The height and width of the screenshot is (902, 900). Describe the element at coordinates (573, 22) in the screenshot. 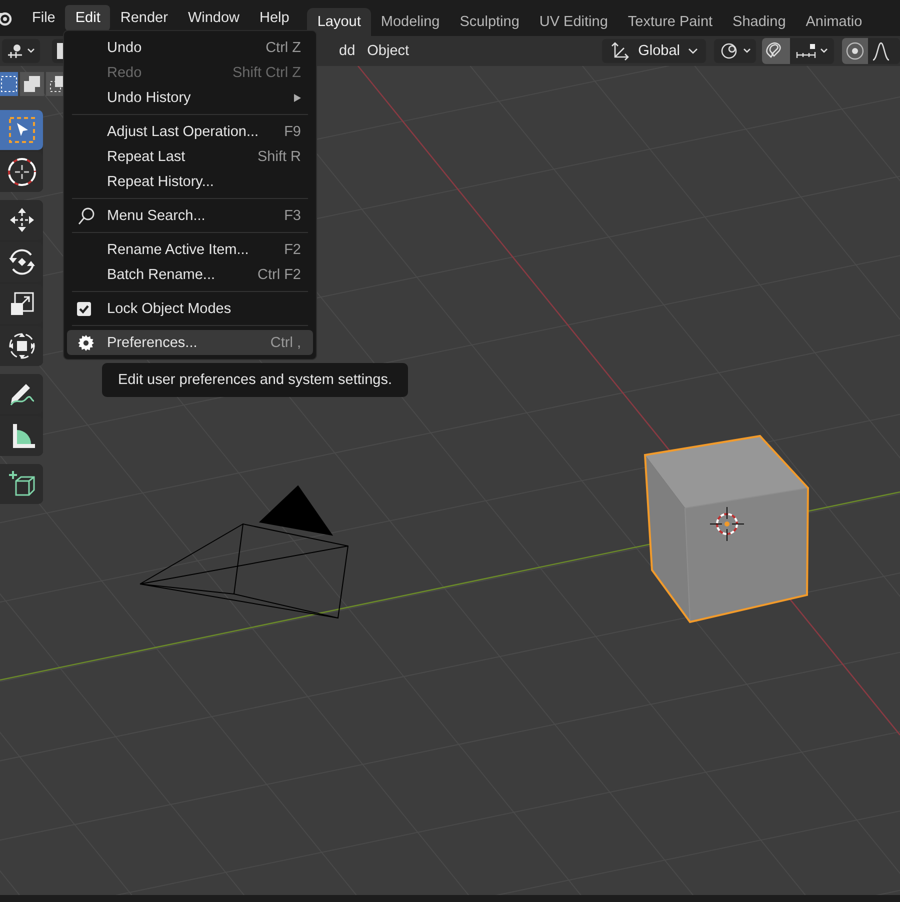

I see `workspace-tab: UV Editing` at that location.